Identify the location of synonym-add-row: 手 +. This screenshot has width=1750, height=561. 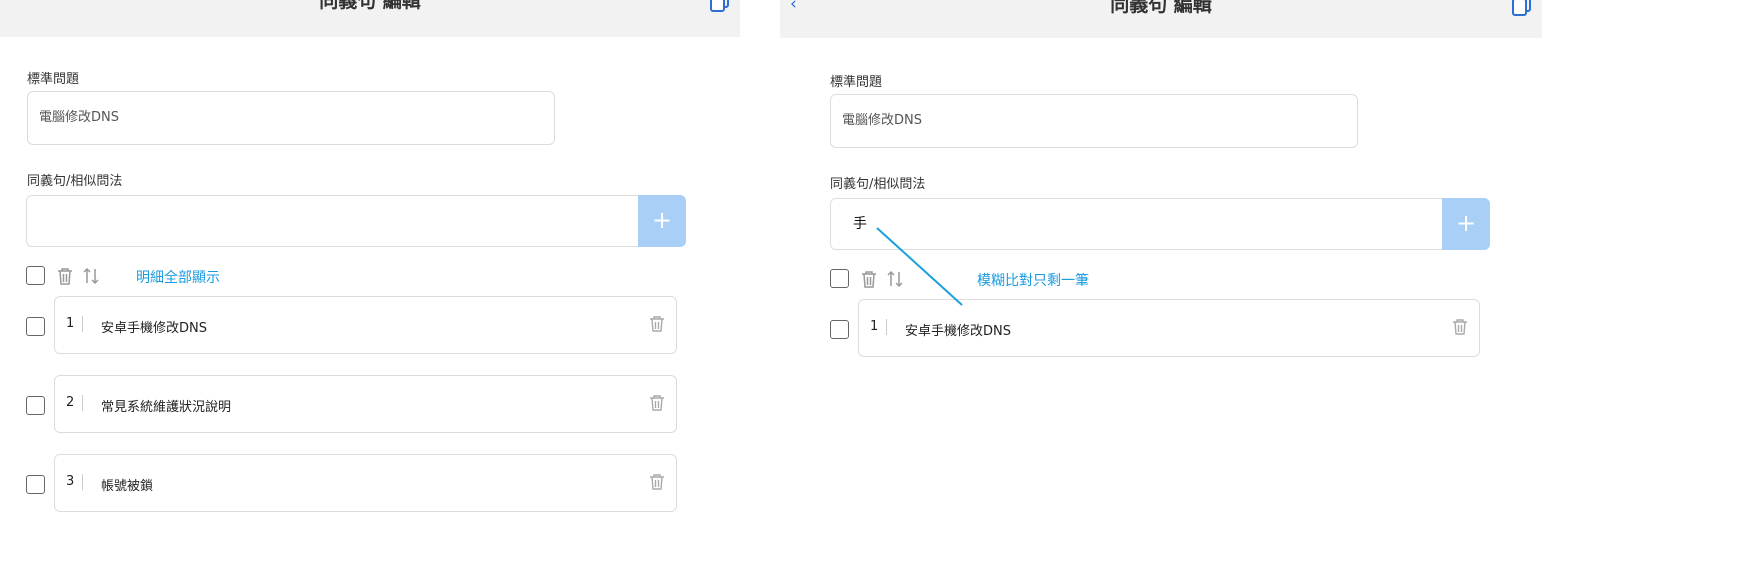
(1160, 224).